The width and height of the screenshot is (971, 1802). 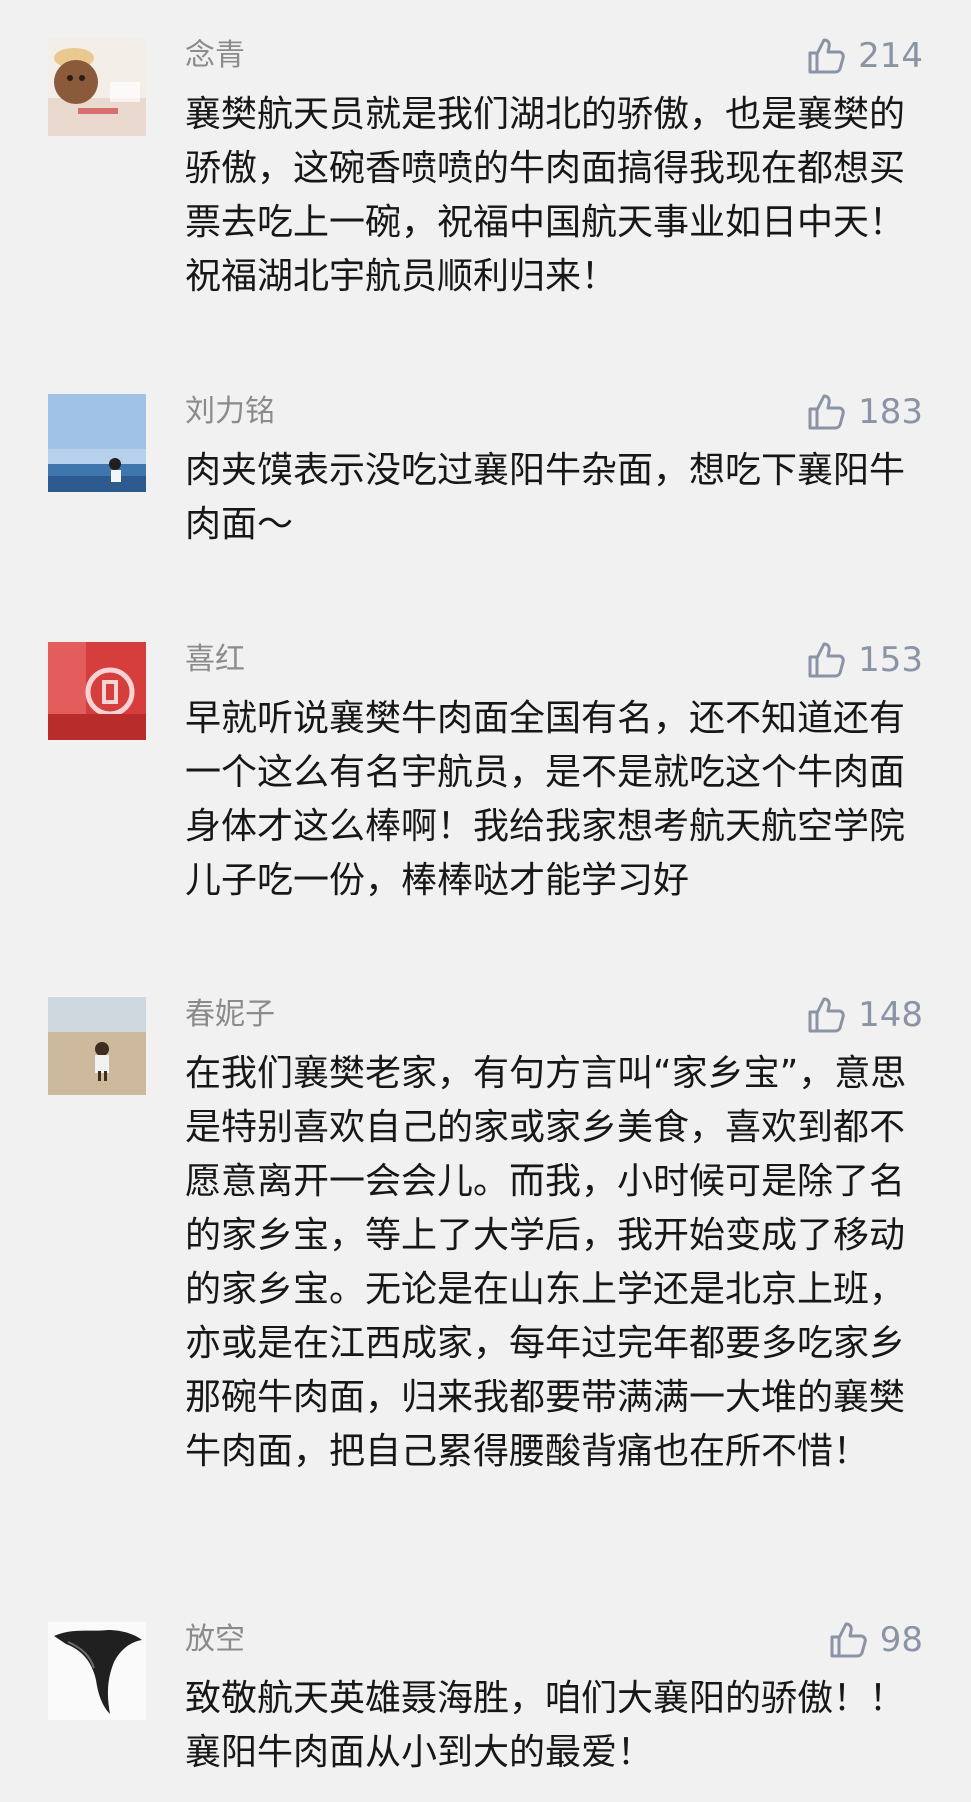 I want to click on like-button: 148, so click(x=864, y=1015).